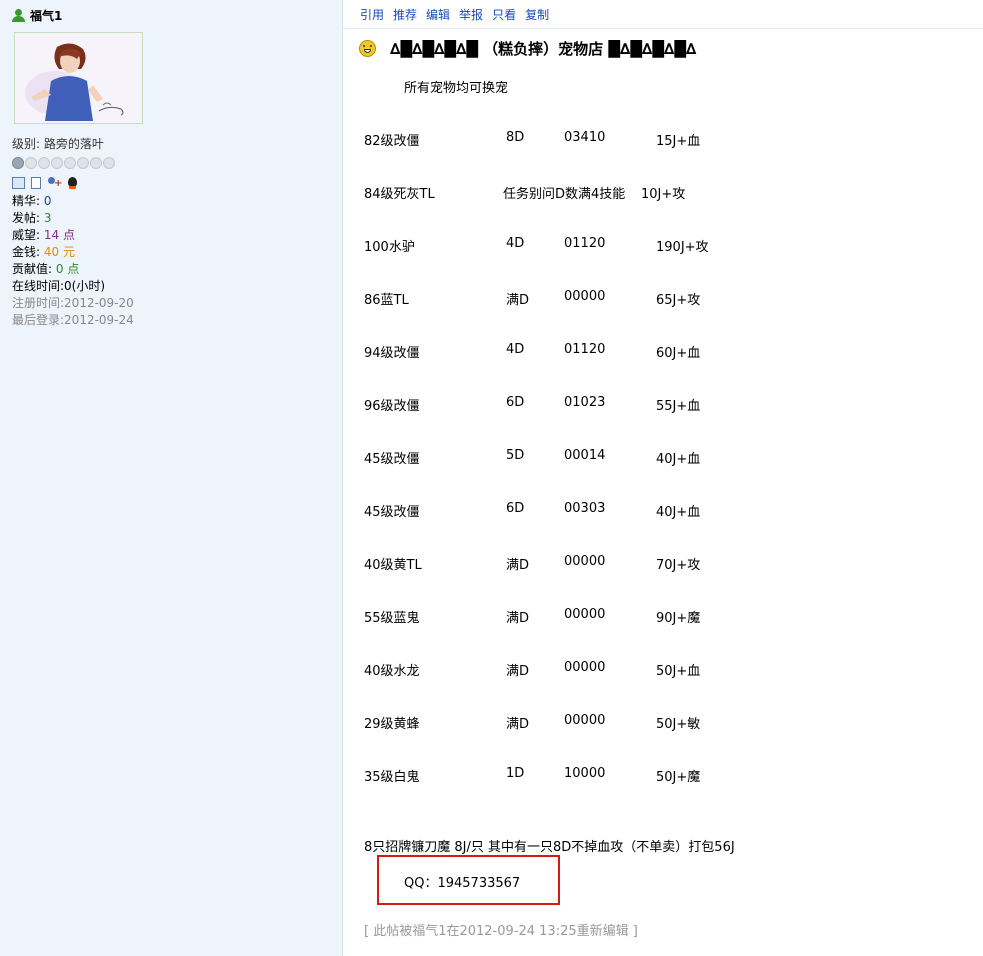 Image resolution: width=983 pixels, height=956 pixels. What do you see at coordinates (678, 671) in the screenshot?
I see `pet-price: 50J+血` at bounding box center [678, 671].